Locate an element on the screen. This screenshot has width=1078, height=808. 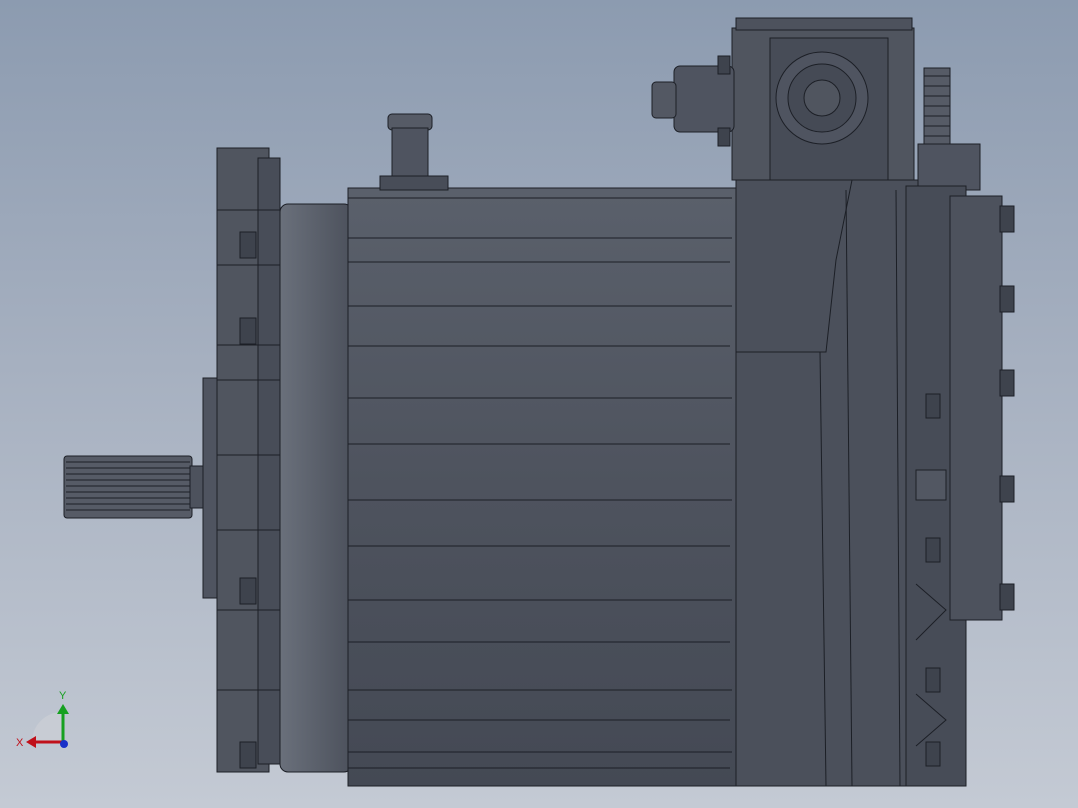
rear-housing is located at coordinates (828, 483).